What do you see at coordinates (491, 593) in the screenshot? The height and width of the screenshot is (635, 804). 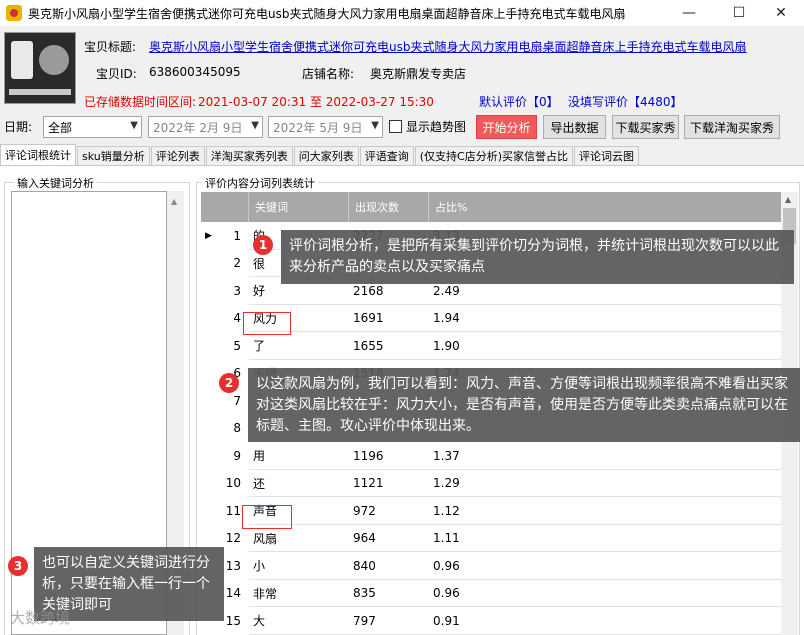 I see `table-row: 14 非常 835 0.96` at bounding box center [491, 593].